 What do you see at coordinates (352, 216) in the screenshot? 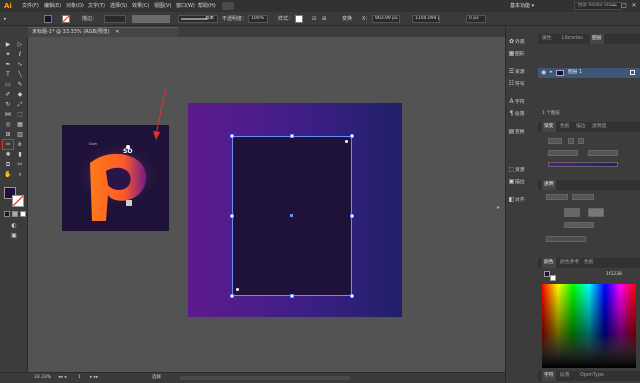
I see `handle-middle-right` at bounding box center [352, 216].